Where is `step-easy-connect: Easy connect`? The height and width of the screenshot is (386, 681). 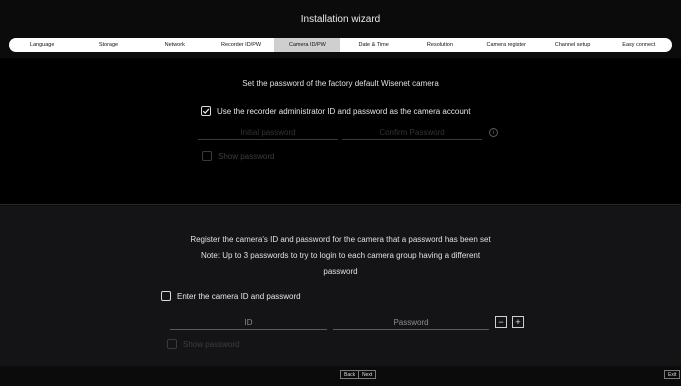 step-easy-connect: Easy connect is located at coordinates (639, 45).